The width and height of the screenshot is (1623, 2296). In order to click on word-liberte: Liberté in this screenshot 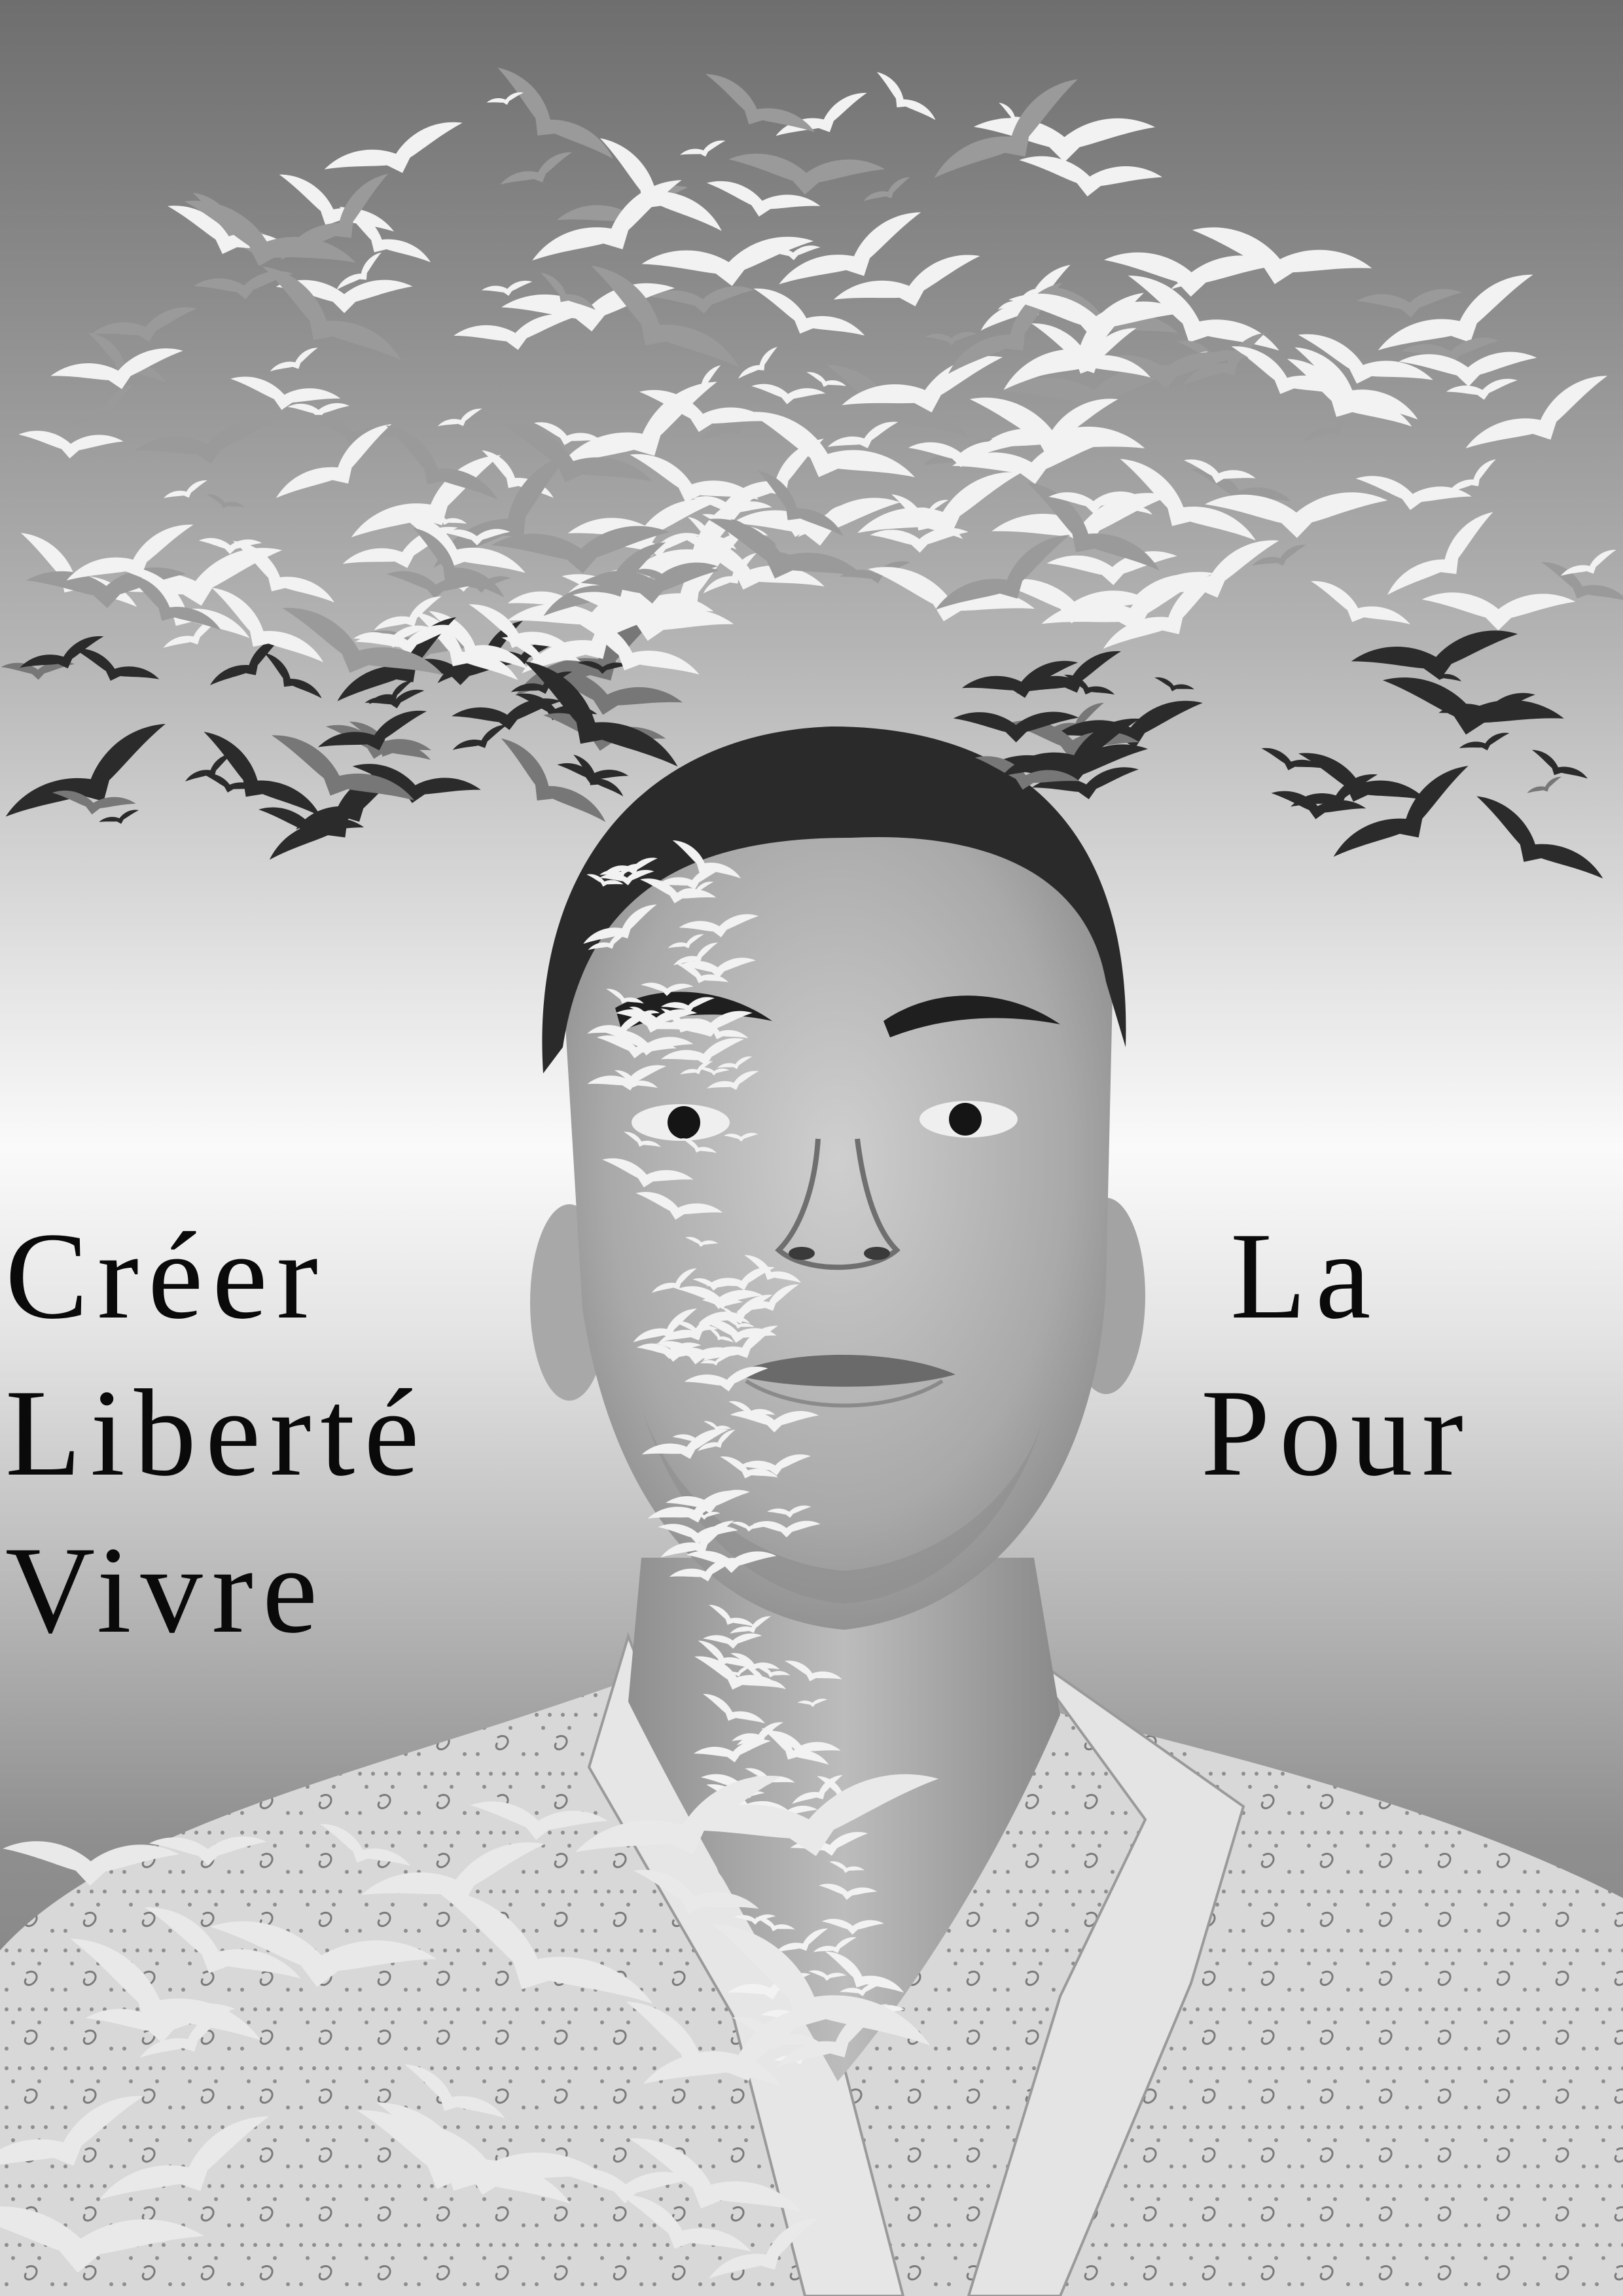, I will do `click(217, 1433)`.